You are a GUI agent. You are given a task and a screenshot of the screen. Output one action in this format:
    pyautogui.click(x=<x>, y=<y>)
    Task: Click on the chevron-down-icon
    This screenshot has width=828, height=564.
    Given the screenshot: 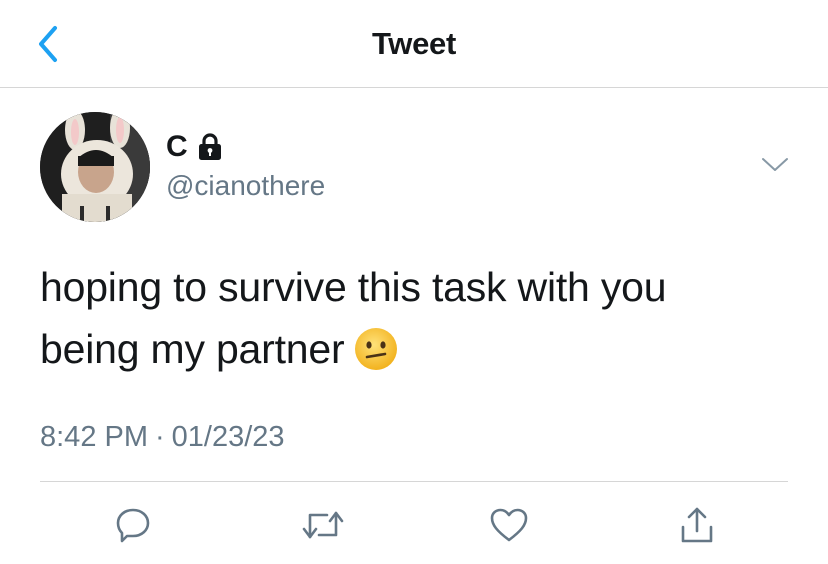 What is the action you would take?
    pyautogui.click(x=775, y=164)
    